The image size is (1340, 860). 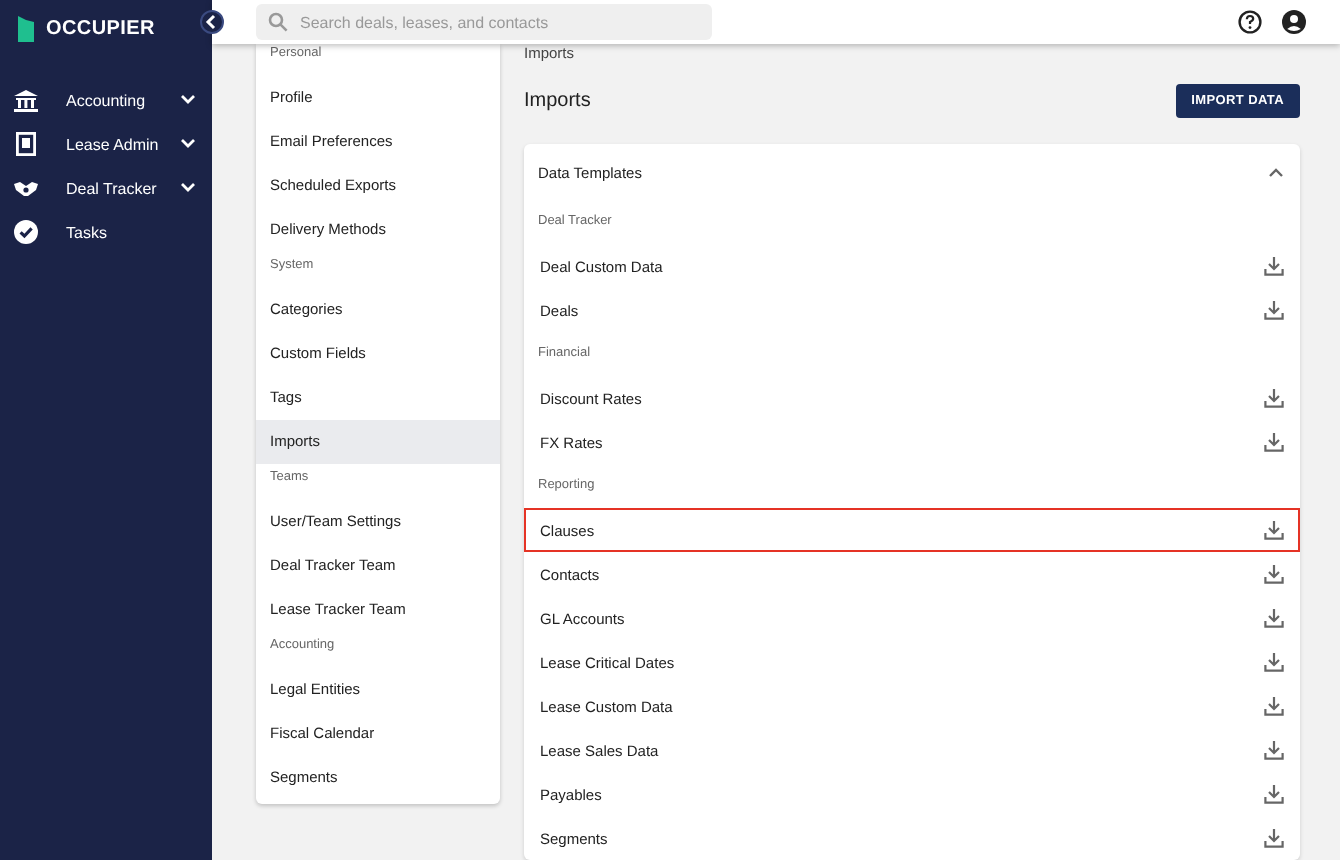 I want to click on logo-text: OCCUPIER, so click(x=100, y=28).